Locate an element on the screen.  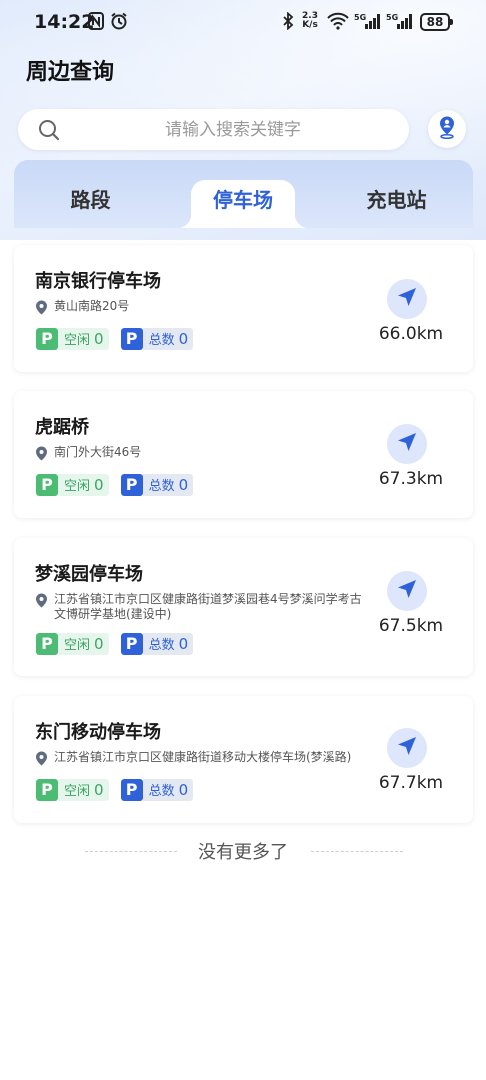
location-person-icon is located at coordinates (447, 129).